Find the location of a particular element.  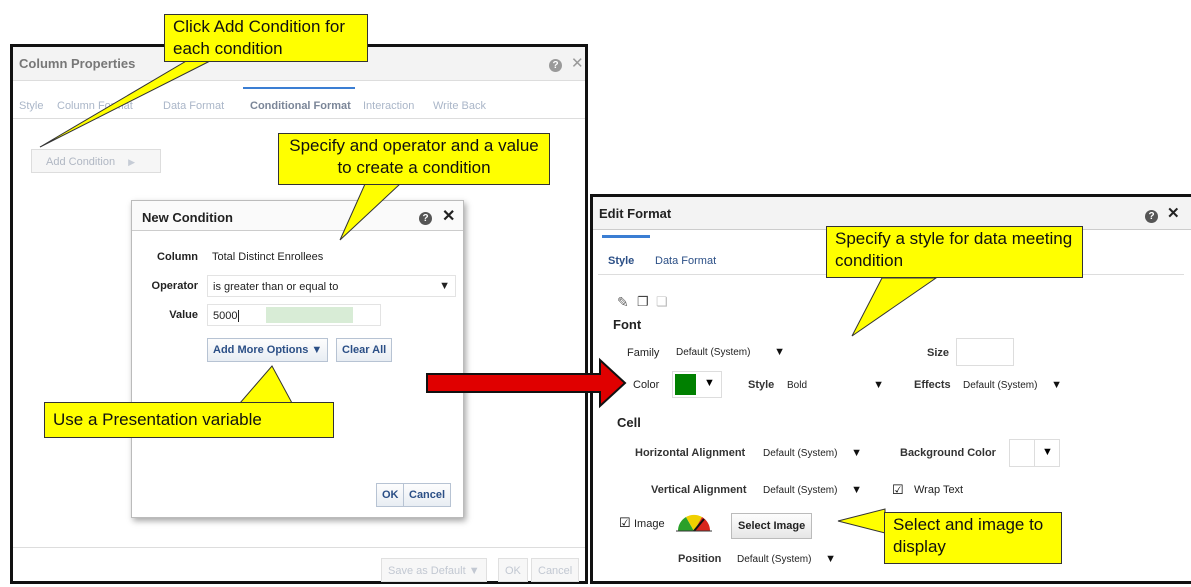

vertical-alignment-label: Vertical Alignment is located at coordinates (699, 490).